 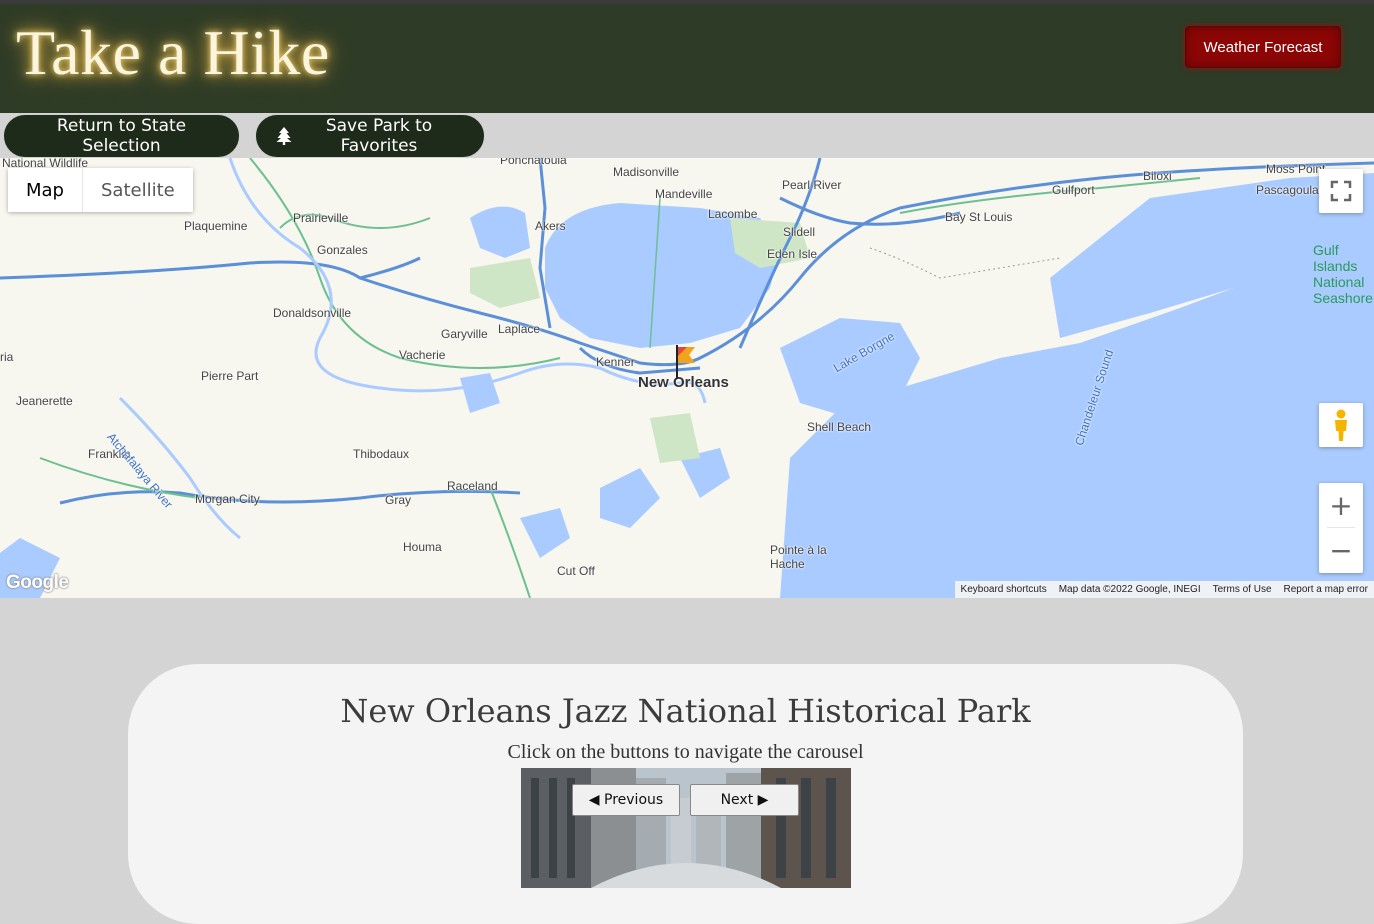 I want to click on map-label-gulf-islands: Gulf Islands National Seashore, so click(x=1343, y=274).